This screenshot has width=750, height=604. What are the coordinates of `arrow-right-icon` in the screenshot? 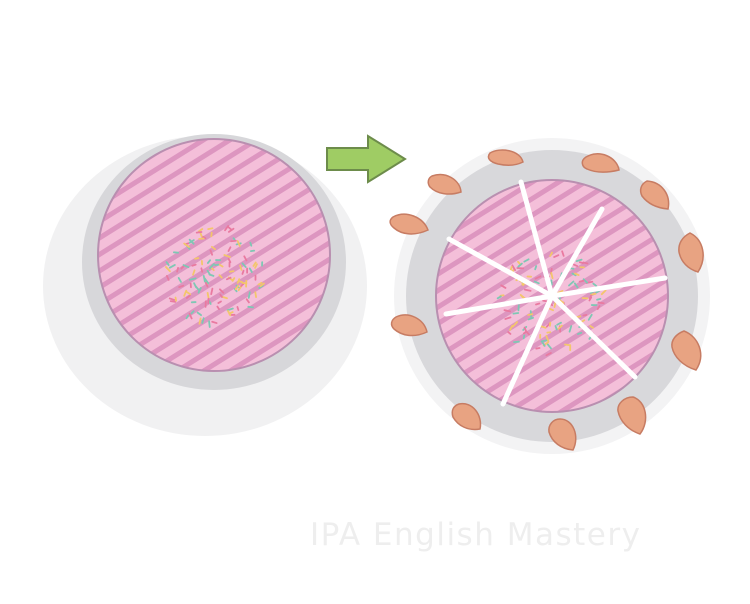 It's located at (366, 159).